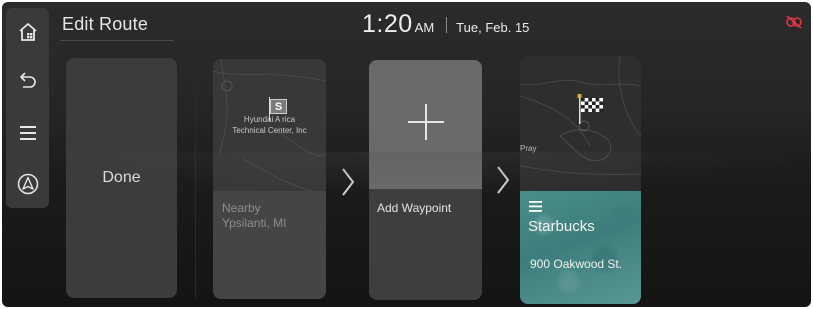 Image resolution: width=813 pixels, height=309 pixels. What do you see at coordinates (794, 24) in the screenshot?
I see `connection-off-icon` at bounding box center [794, 24].